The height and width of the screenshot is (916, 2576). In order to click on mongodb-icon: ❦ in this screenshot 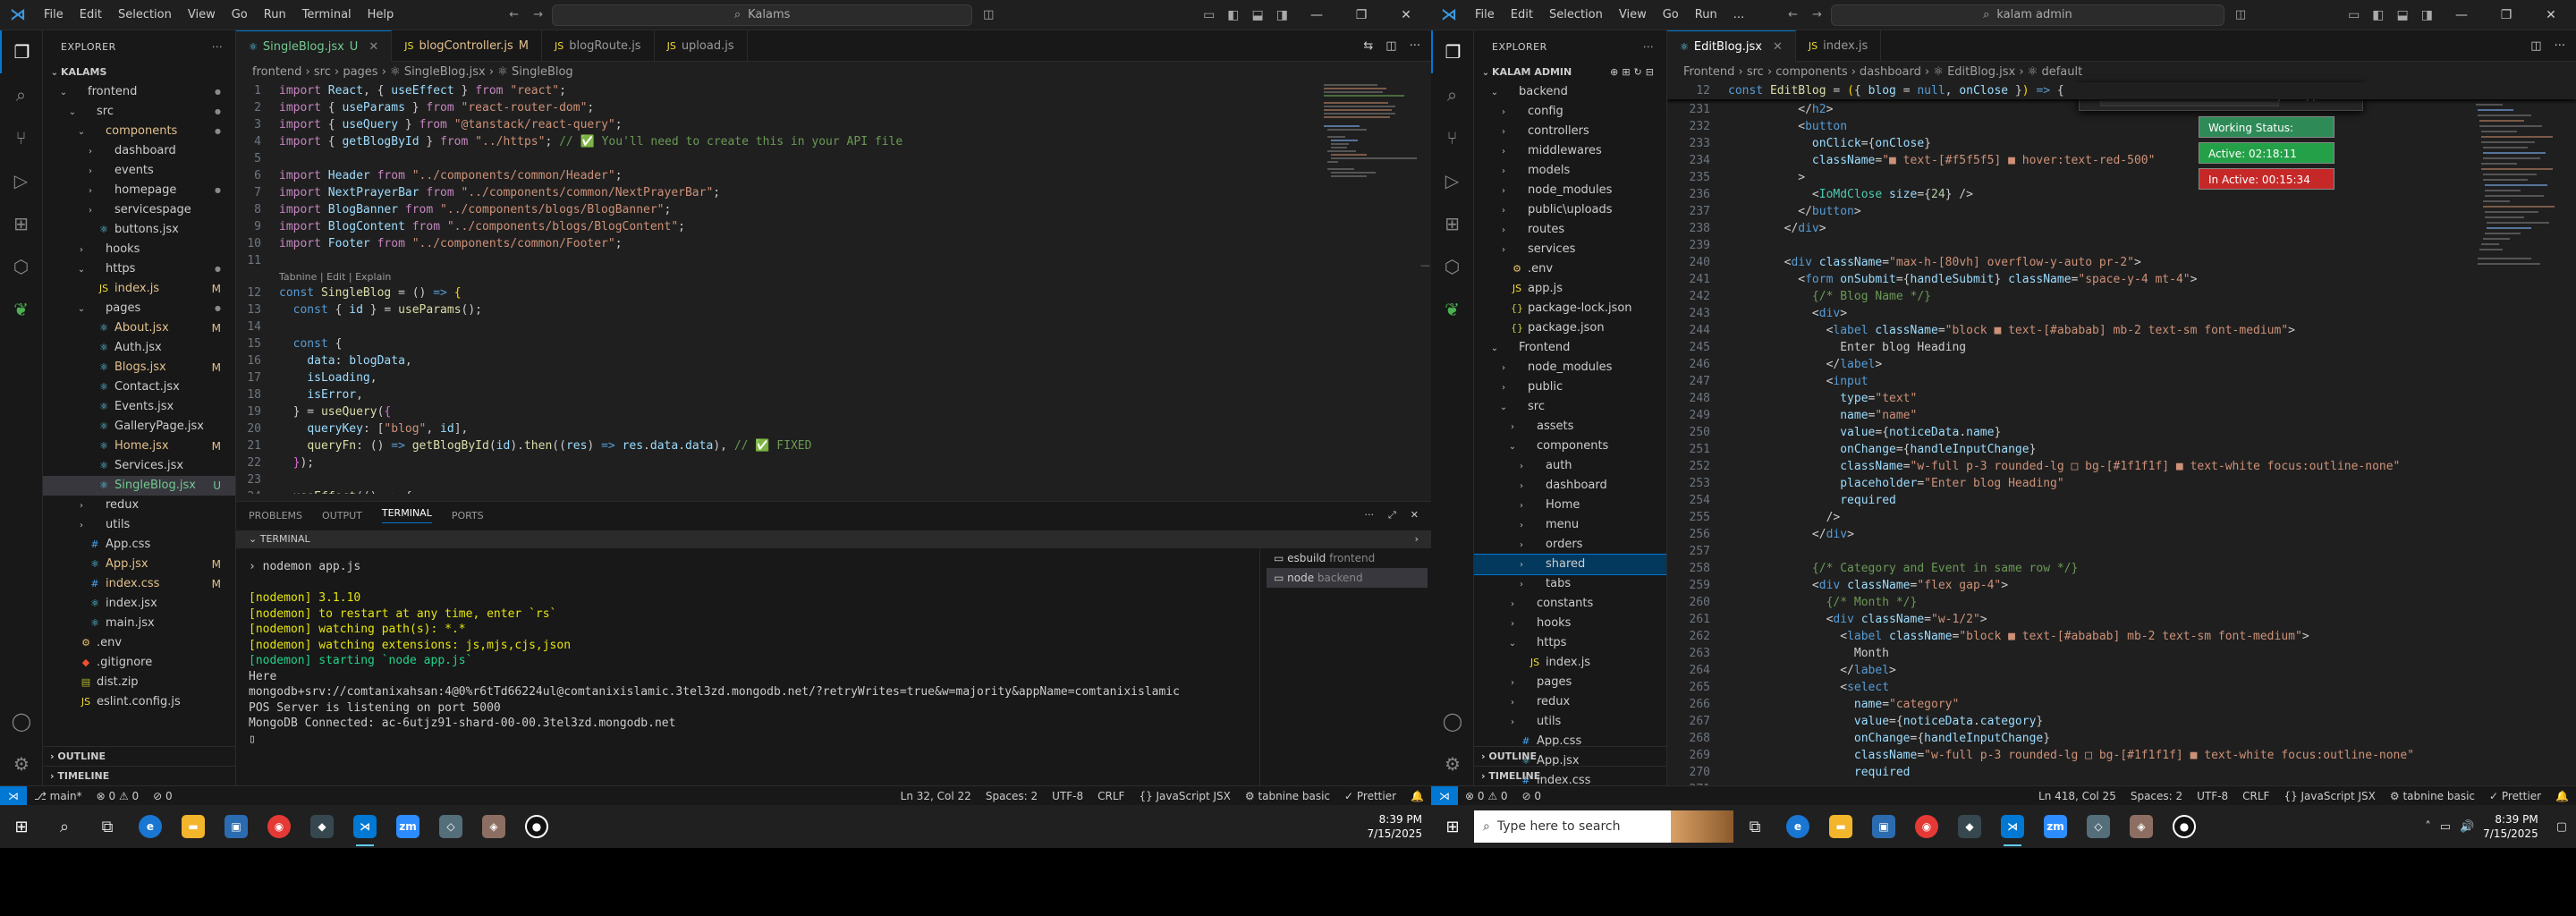, I will do `click(21, 309)`.